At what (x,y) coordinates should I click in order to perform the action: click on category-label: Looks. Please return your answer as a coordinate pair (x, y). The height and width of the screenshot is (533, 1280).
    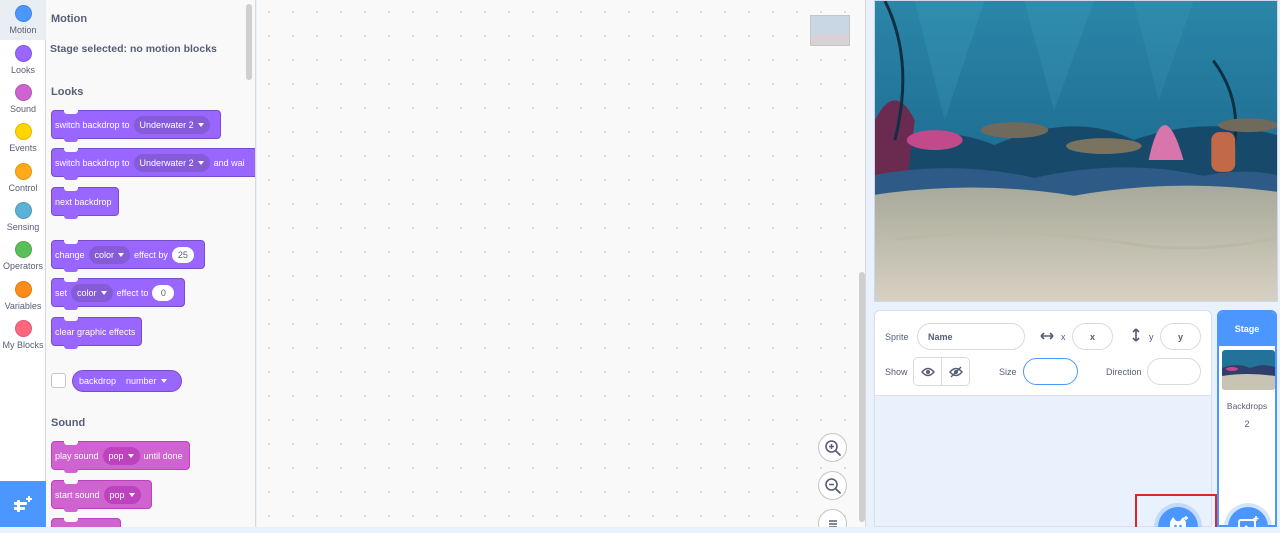
    Looking at the image, I should click on (23, 70).